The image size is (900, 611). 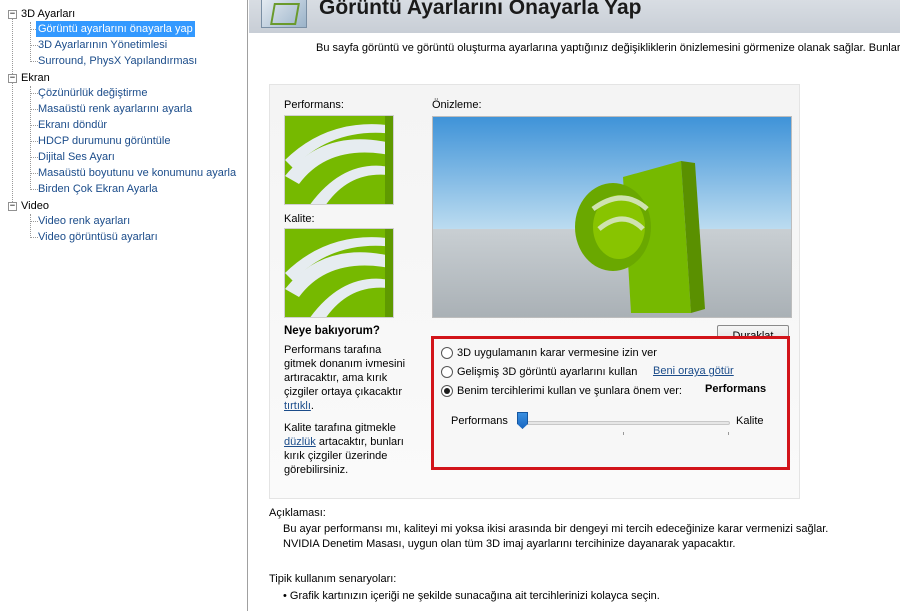 What do you see at coordinates (84, 221) in the screenshot?
I see `sidebar-item-label: Video renk ayarları` at bounding box center [84, 221].